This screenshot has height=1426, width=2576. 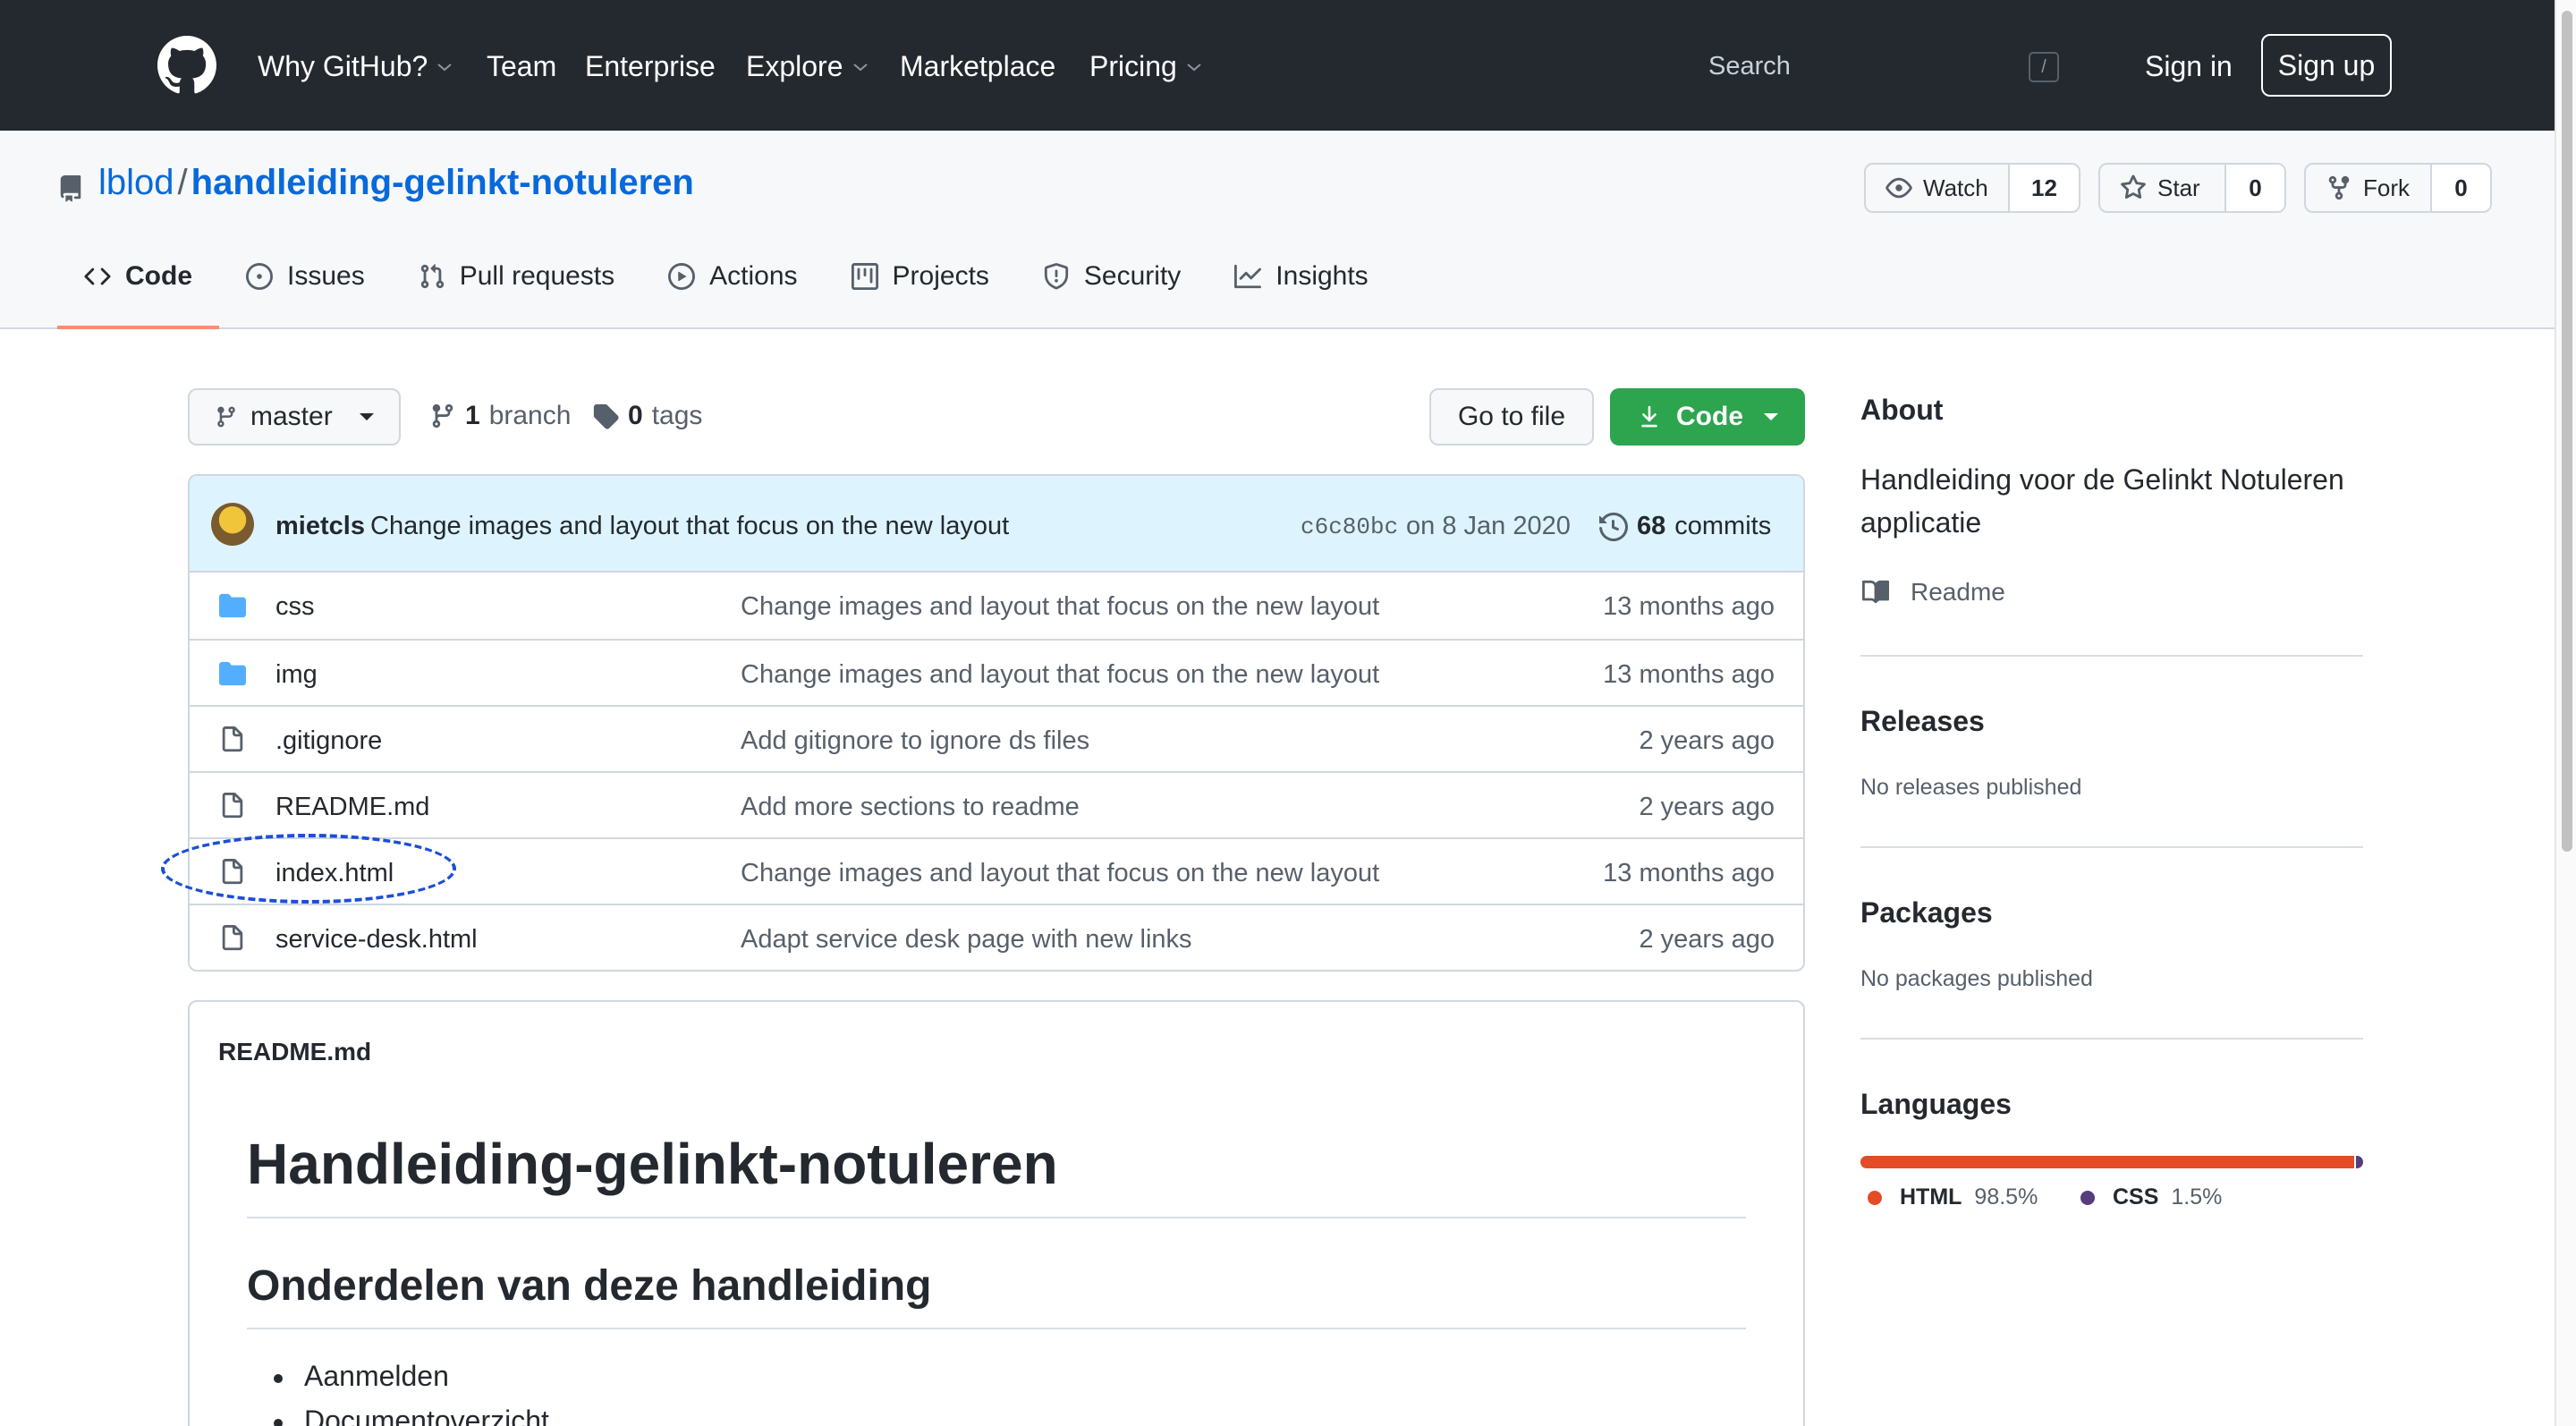 I want to click on releases-empty-text: No releases published, so click(x=1971, y=788).